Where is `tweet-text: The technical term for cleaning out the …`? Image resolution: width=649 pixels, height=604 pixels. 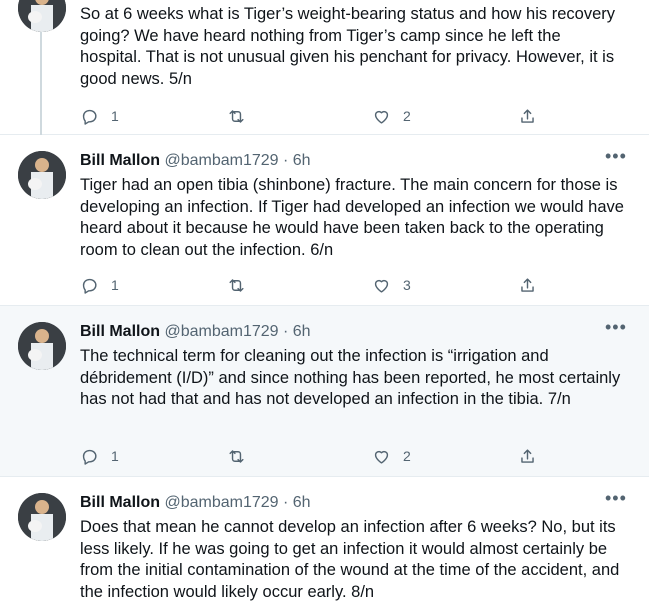
tweet-text: The technical term for cleaning out the … is located at coordinates (350, 377).